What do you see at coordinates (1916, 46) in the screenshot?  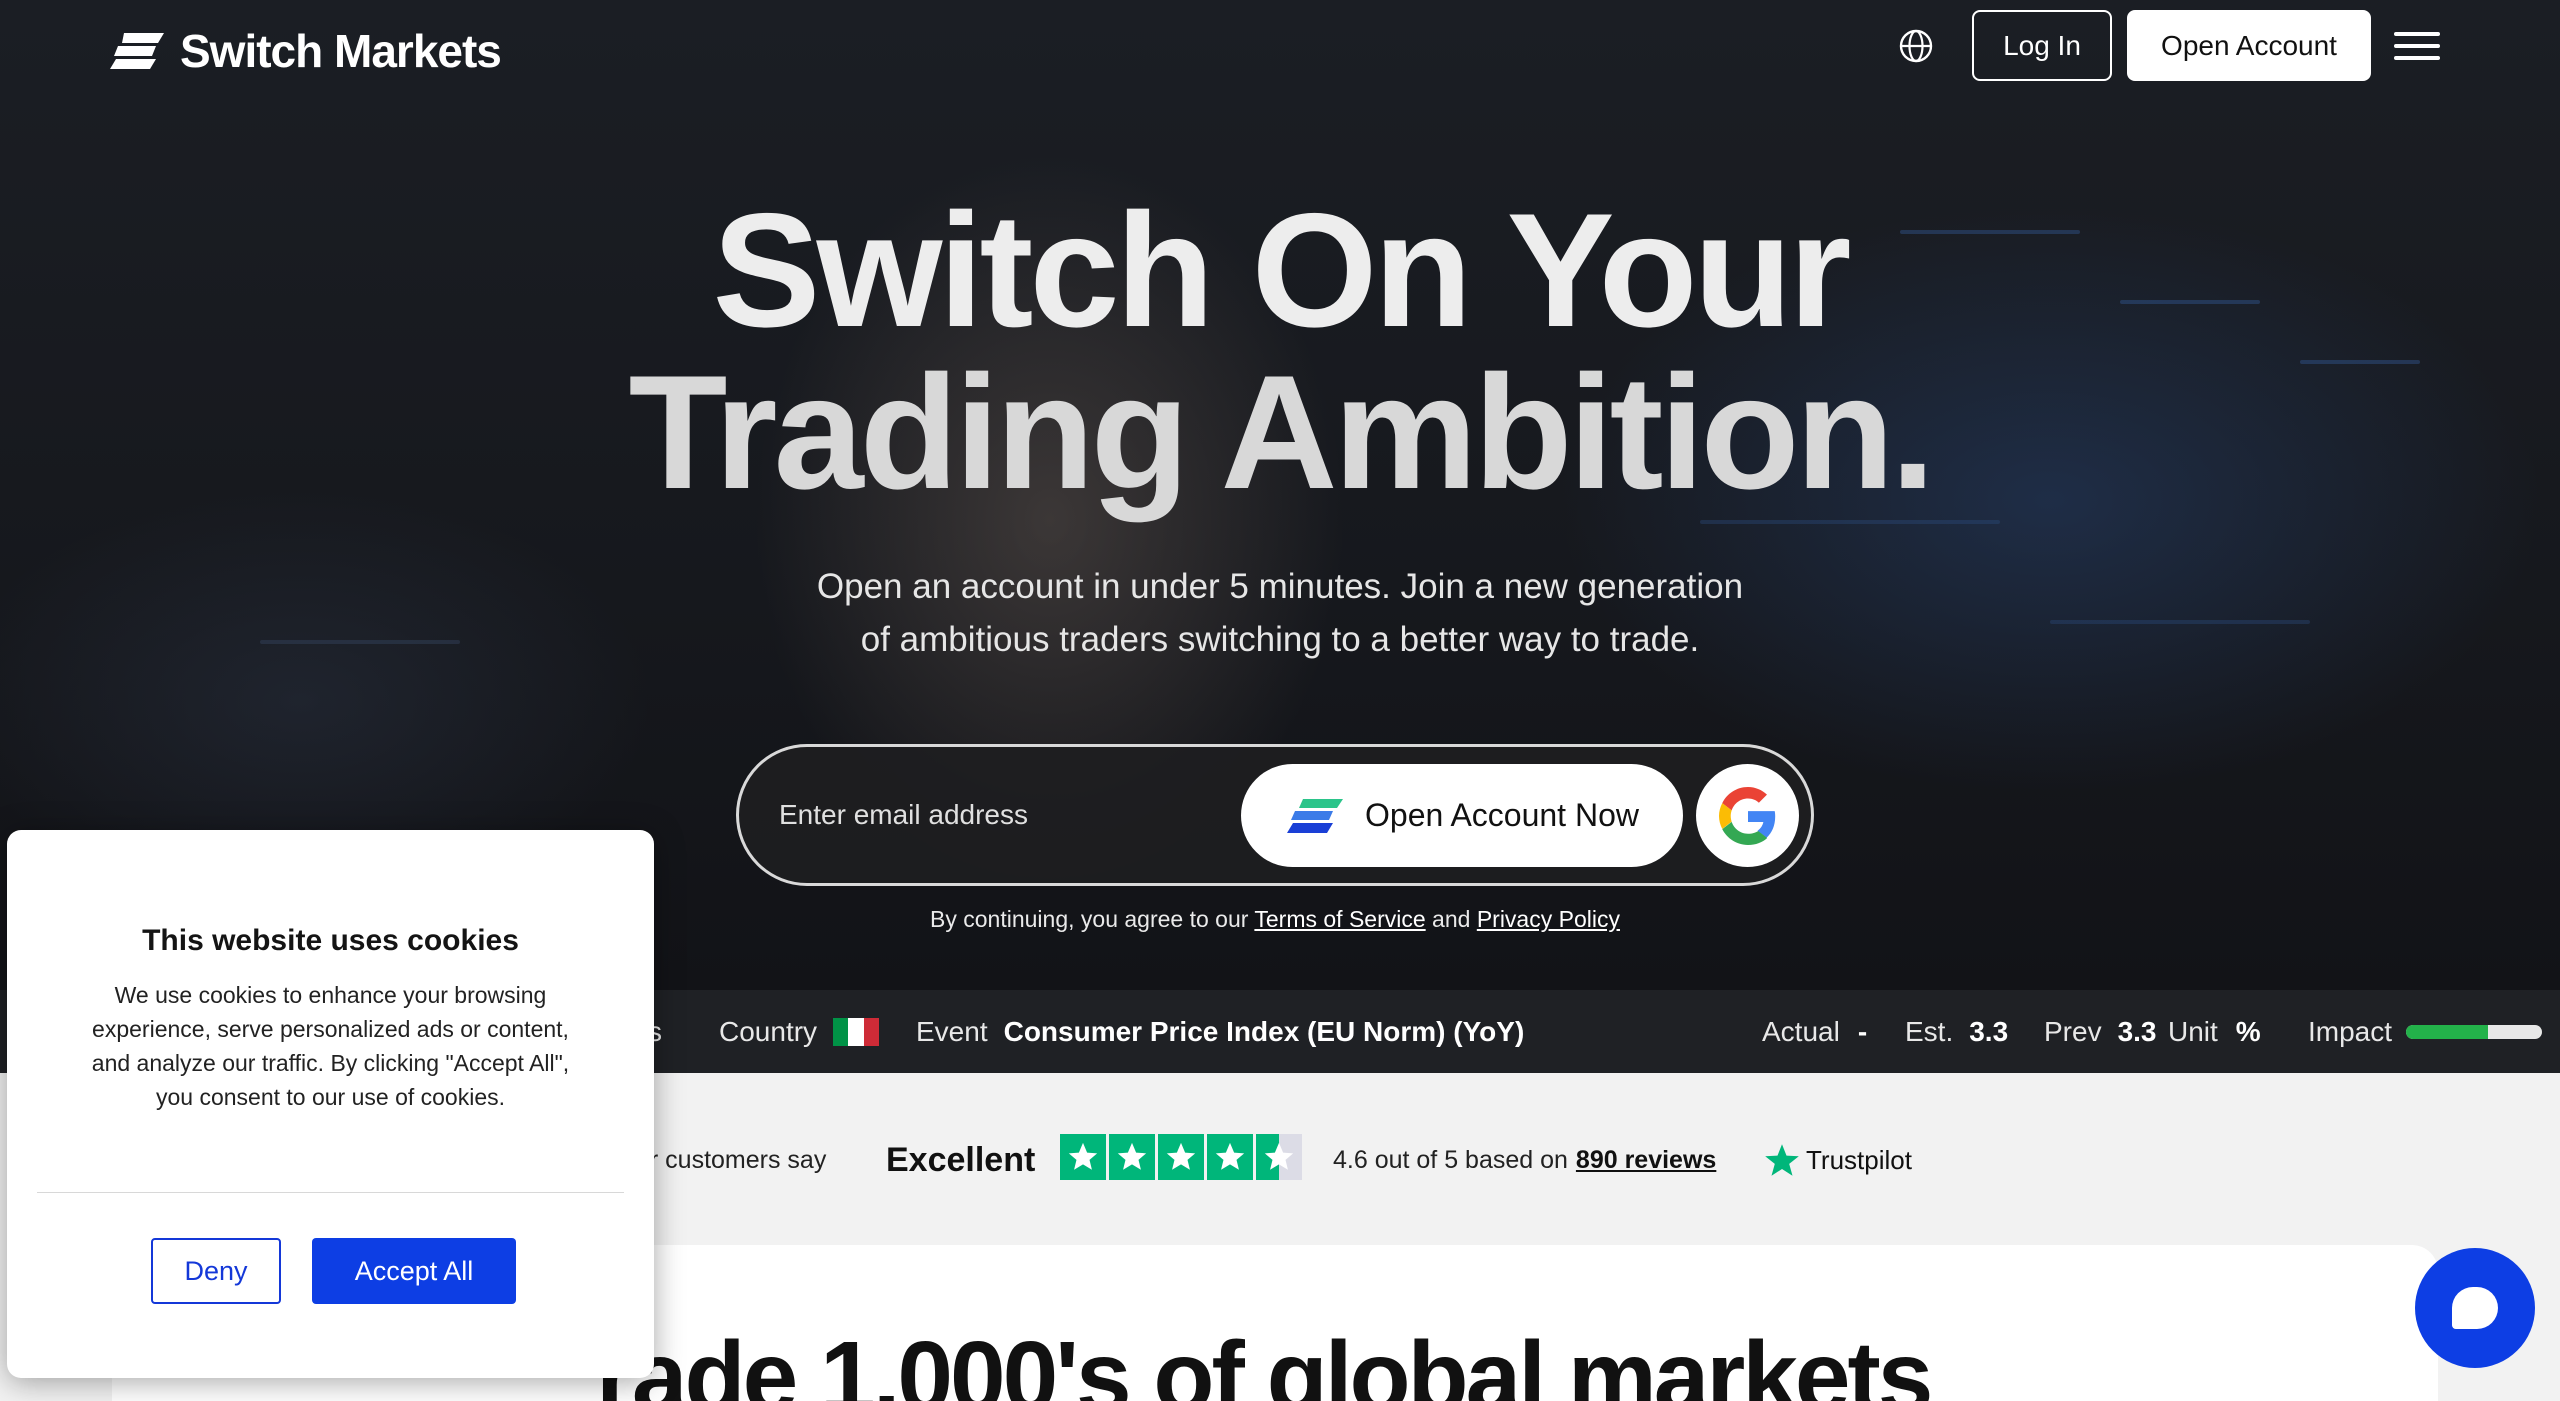 I see `globe-icon` at bounding box center [1916, 46].